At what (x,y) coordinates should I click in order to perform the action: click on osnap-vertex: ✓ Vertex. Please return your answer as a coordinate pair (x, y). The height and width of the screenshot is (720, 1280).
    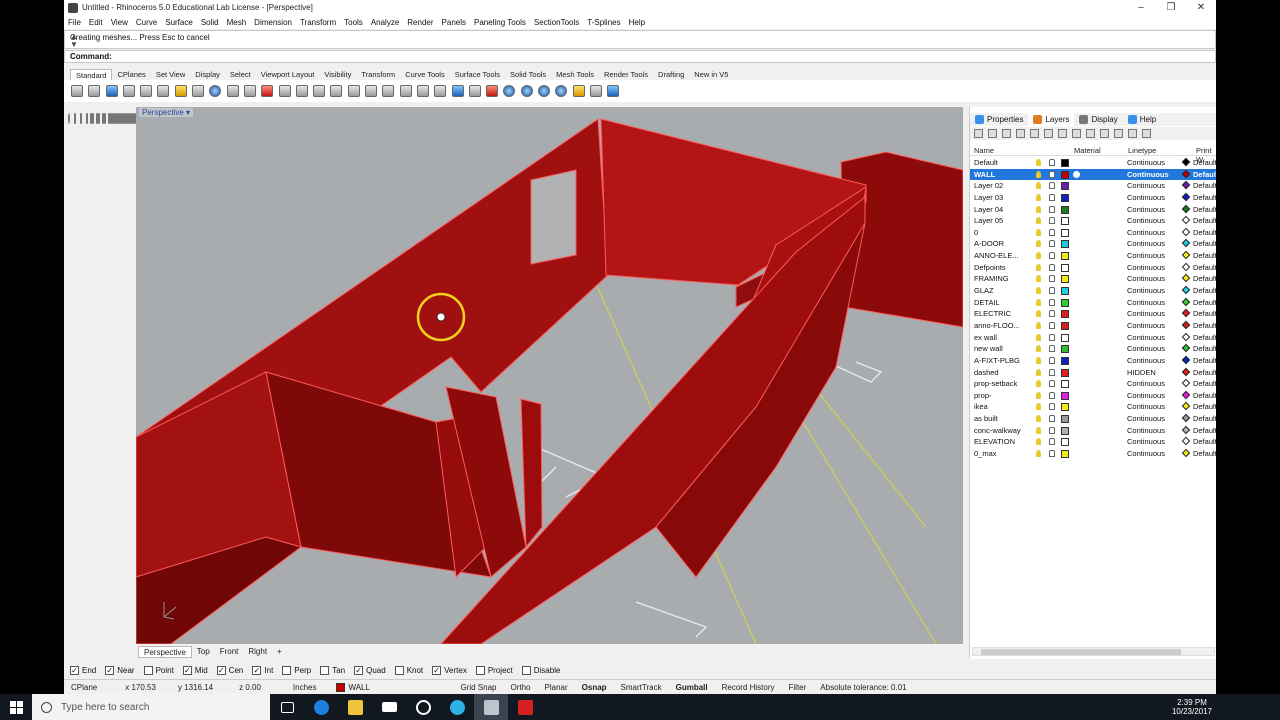
    Looking at the image, I should click on (449, 670).